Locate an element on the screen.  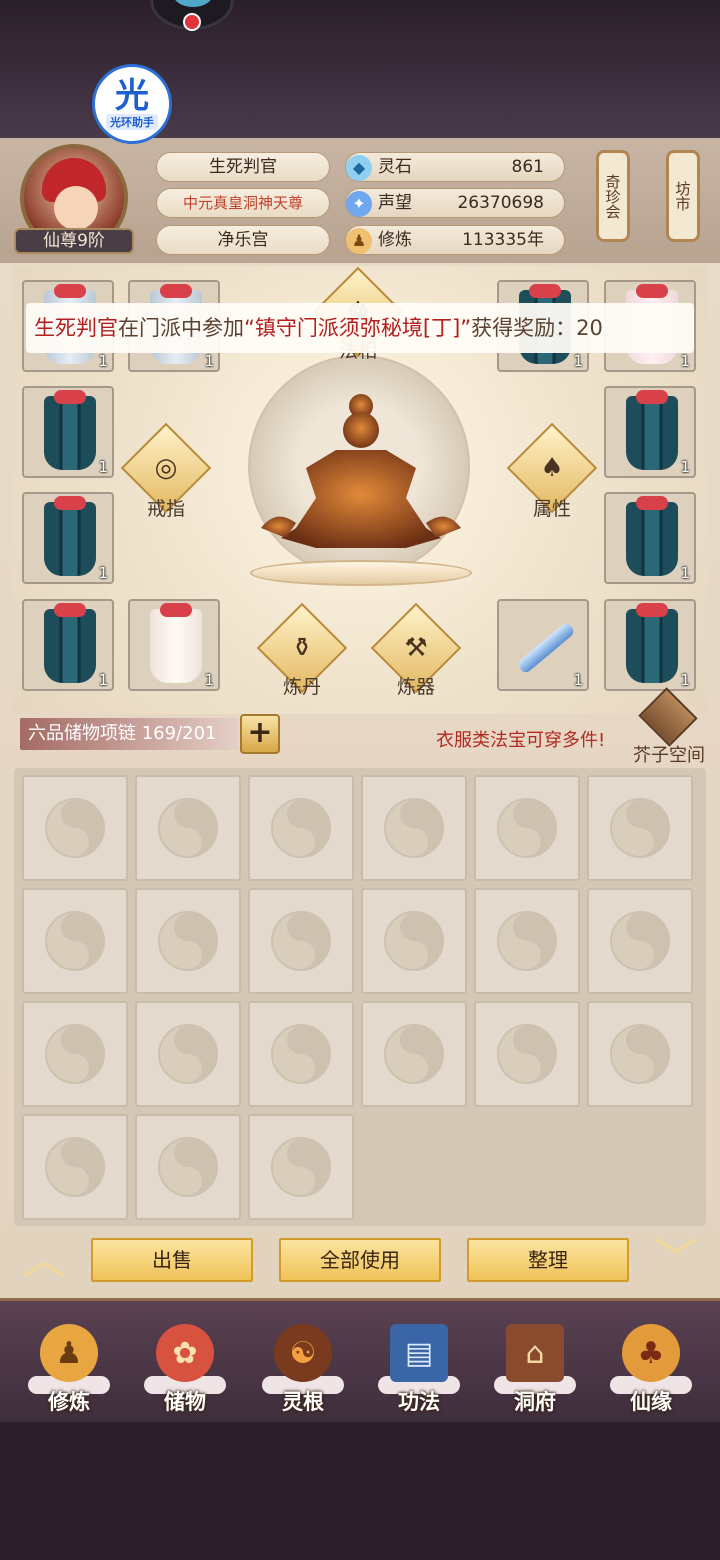
anvil-icon: ⚒ is located at coordinates (416, 648).